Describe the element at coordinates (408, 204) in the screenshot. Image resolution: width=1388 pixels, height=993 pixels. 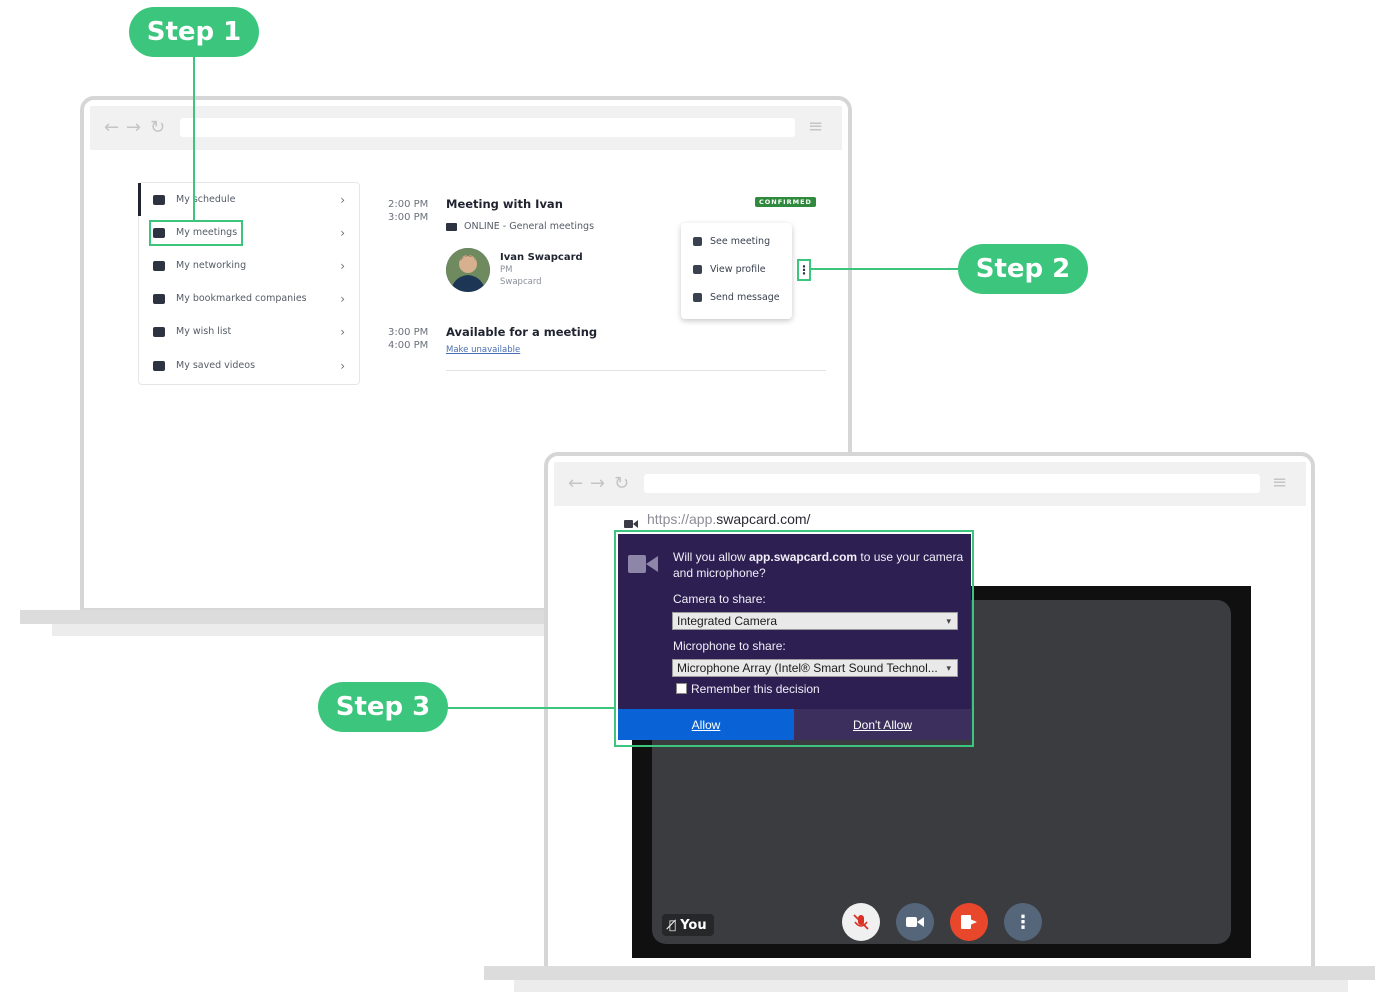
I see `meeting-start-time: 2:00 PM` at that location.